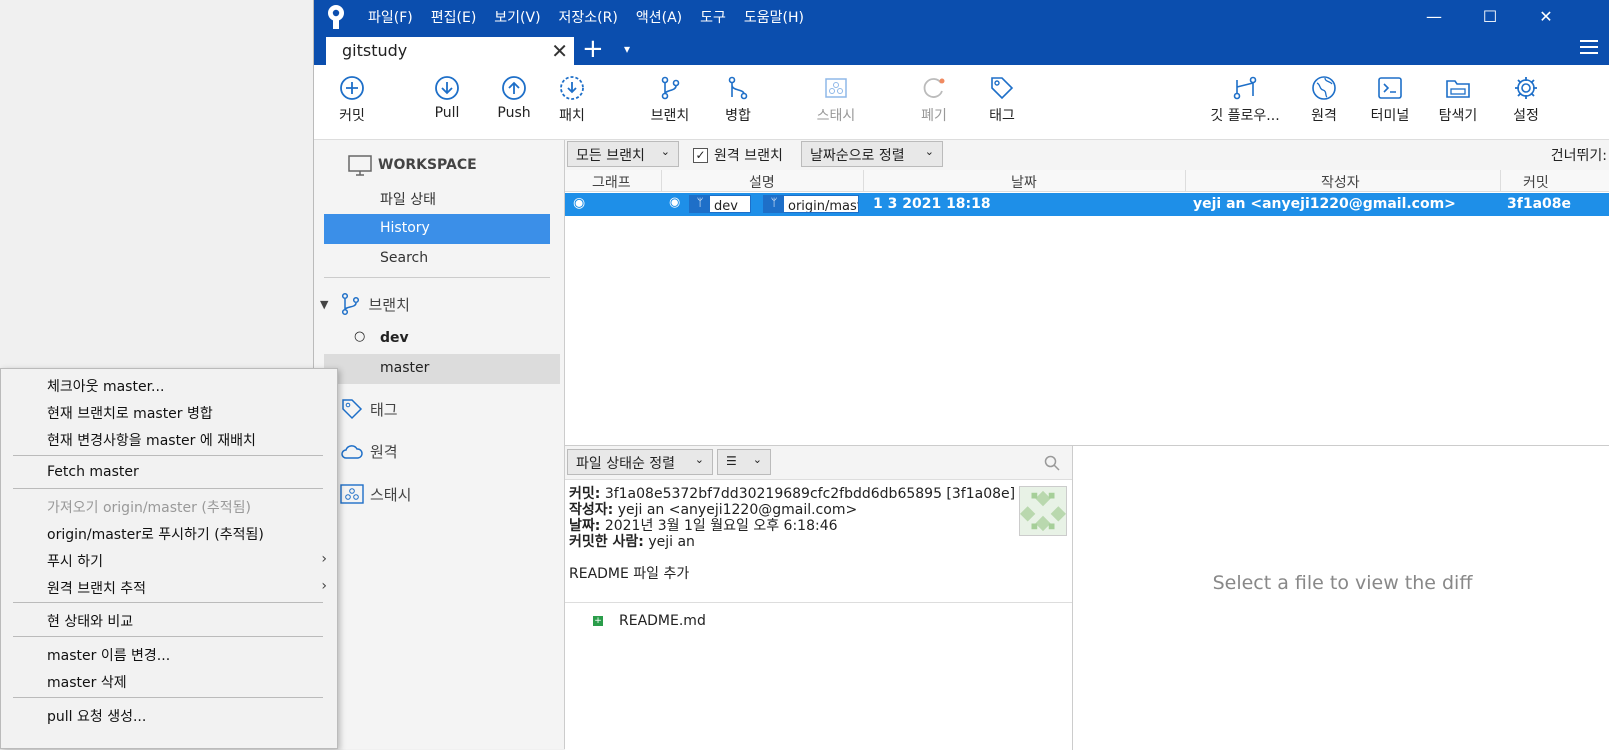 The width and height of the screenshot is (1609, 750). What do you see at coordinates (324, 559) in the screenshot?
I see `submenu-arrow-icon: ›` at bounding box center [324, 559].